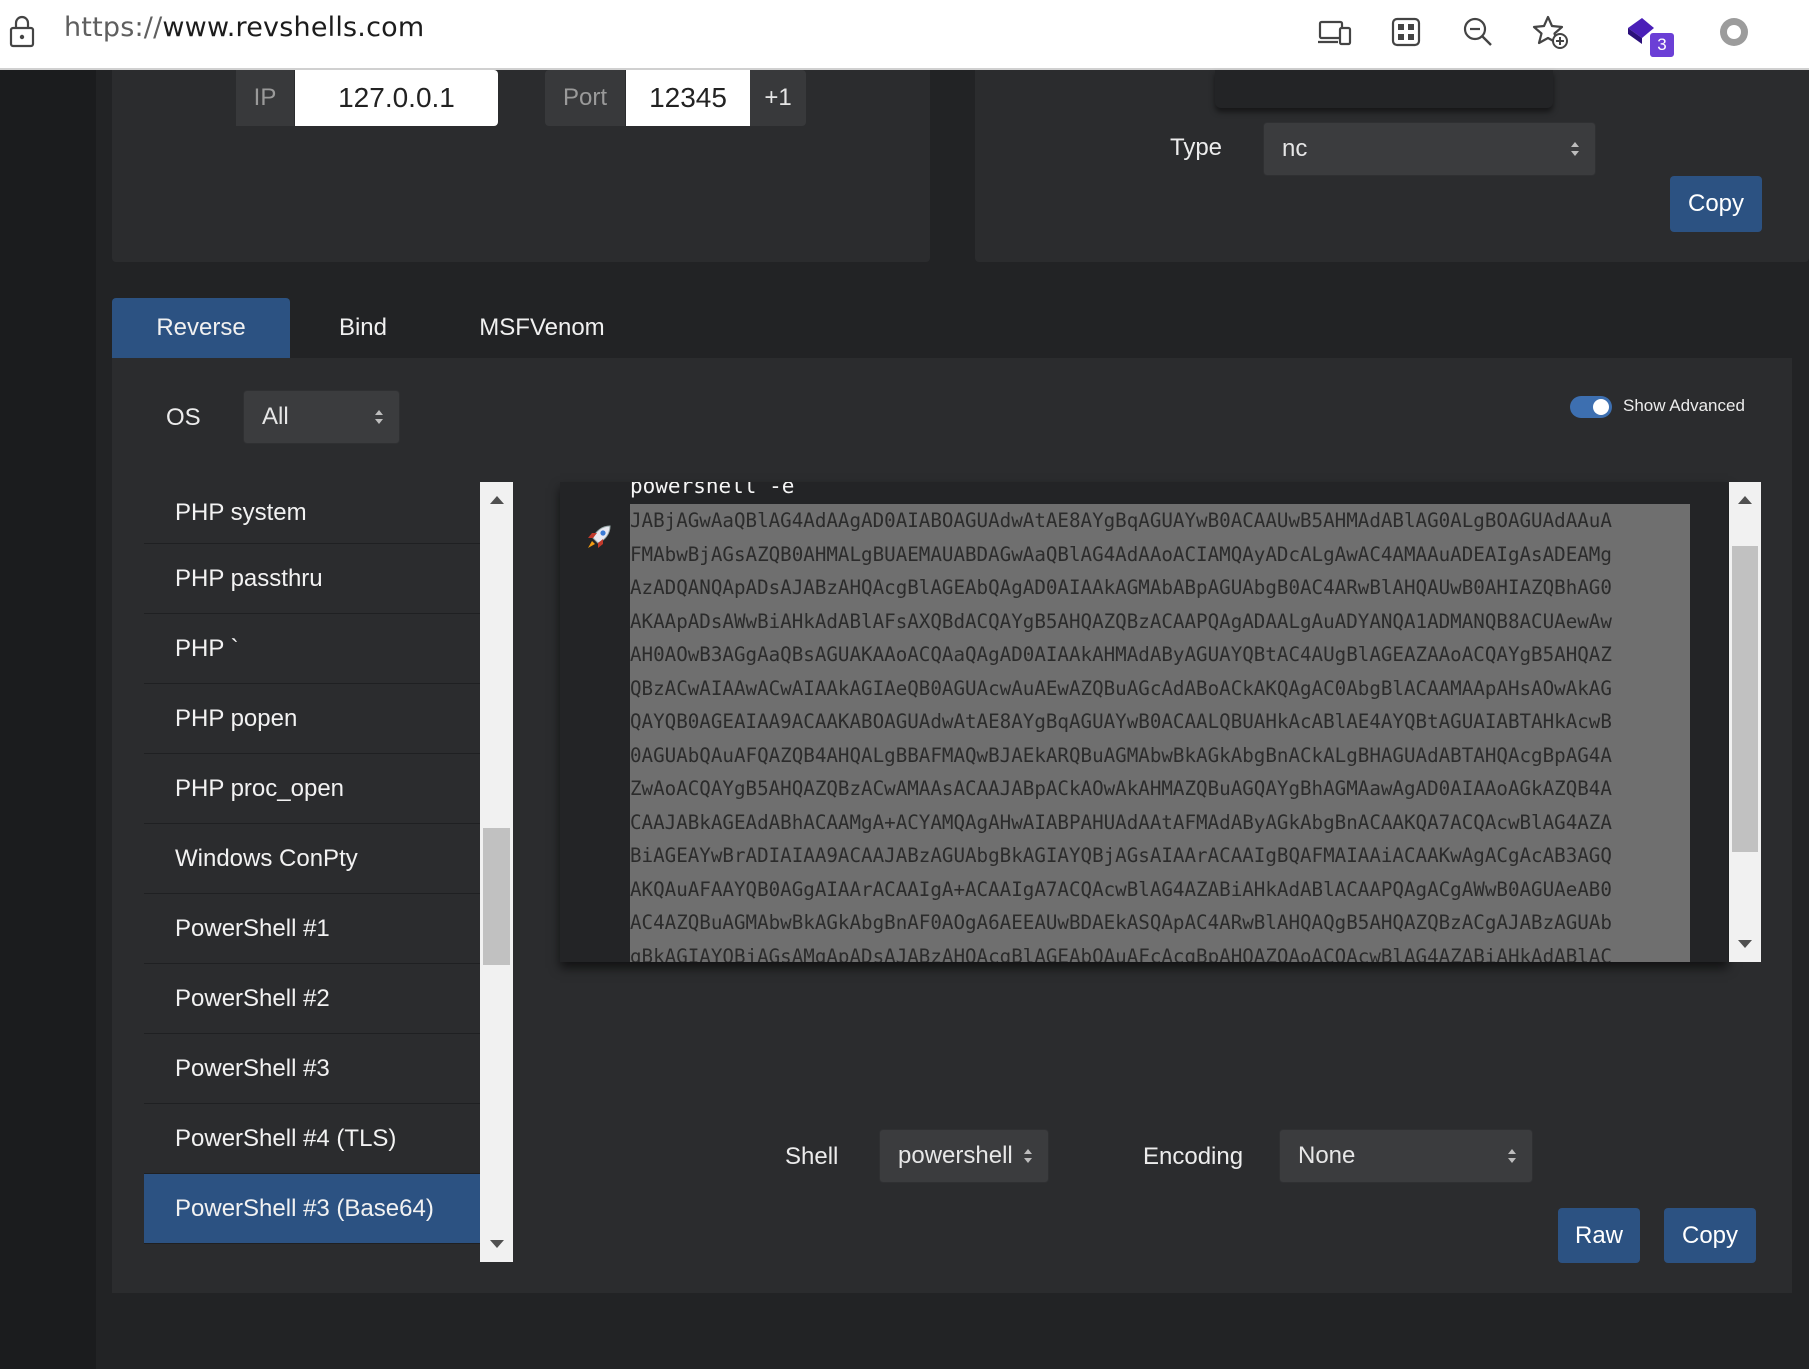  What do you see at coordinates (201, 328) in the screenshot?
I see `tab-reverse: Reverse` at bounding box center [201, 328].